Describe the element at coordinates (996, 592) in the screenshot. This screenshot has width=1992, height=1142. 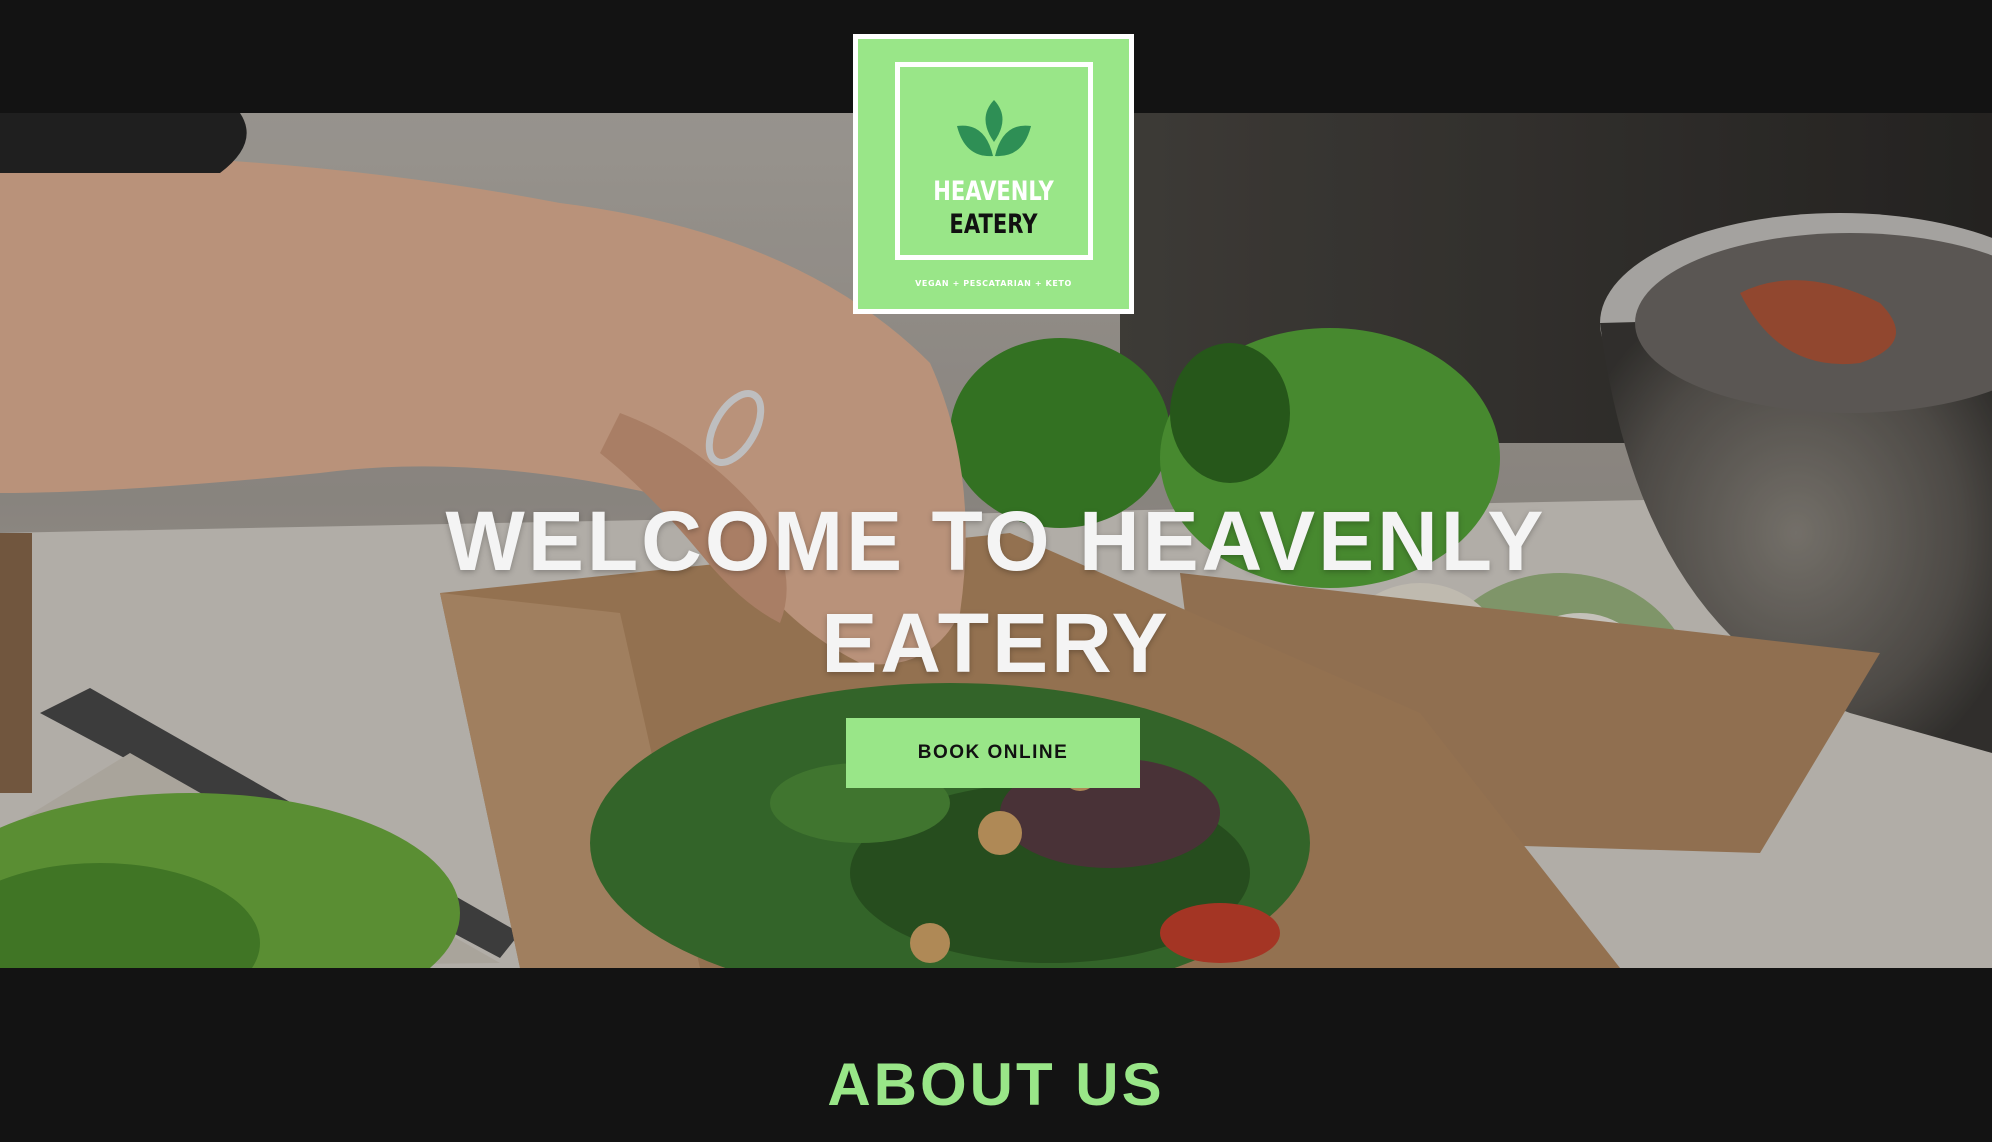
I see `hero-title: WELCOME TO HEAVENLY EATERY` at that location.